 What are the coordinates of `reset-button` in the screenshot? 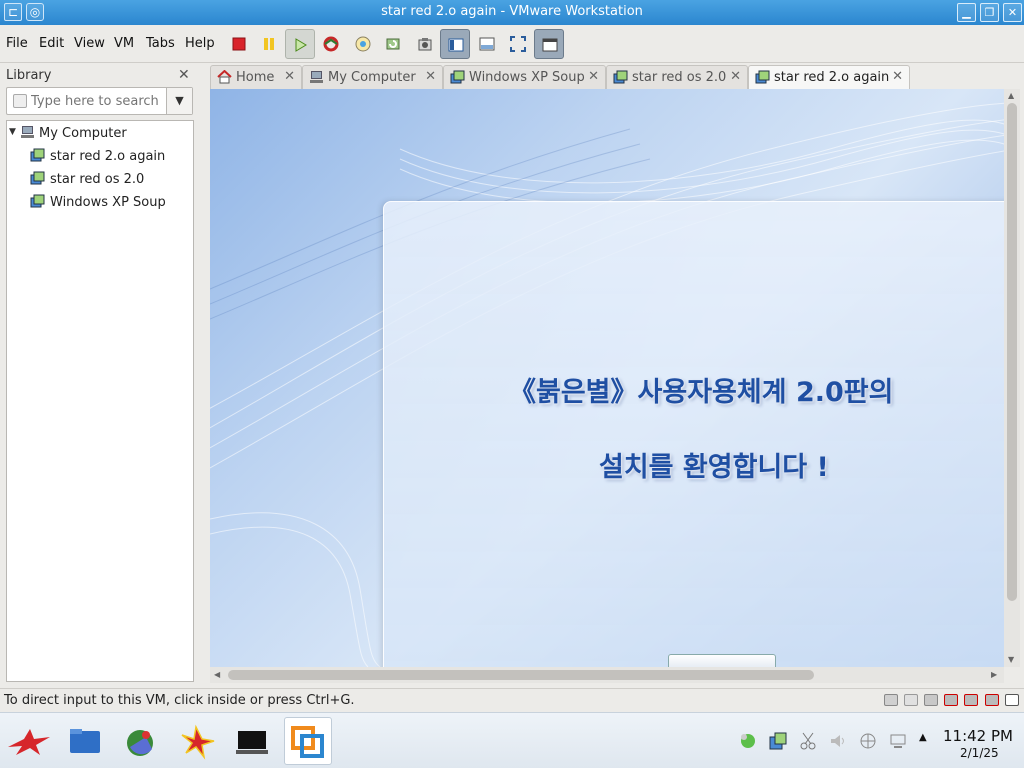 It's located at (331, 44).